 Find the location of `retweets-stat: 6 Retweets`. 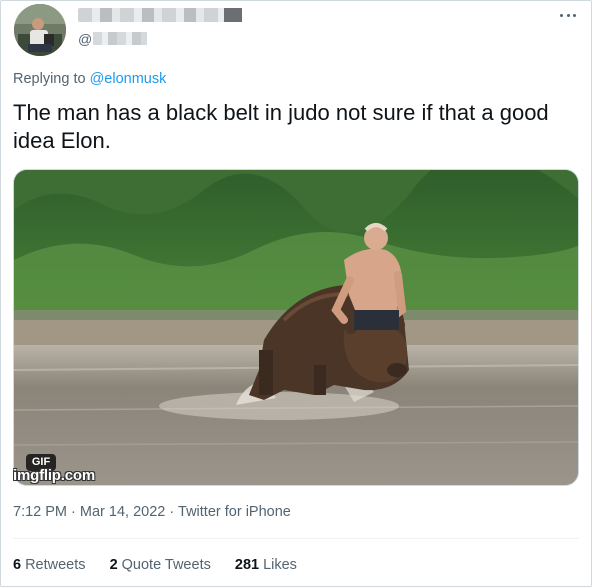

retweets-stat: 6 Retweets is located at coordinates (49, 565).